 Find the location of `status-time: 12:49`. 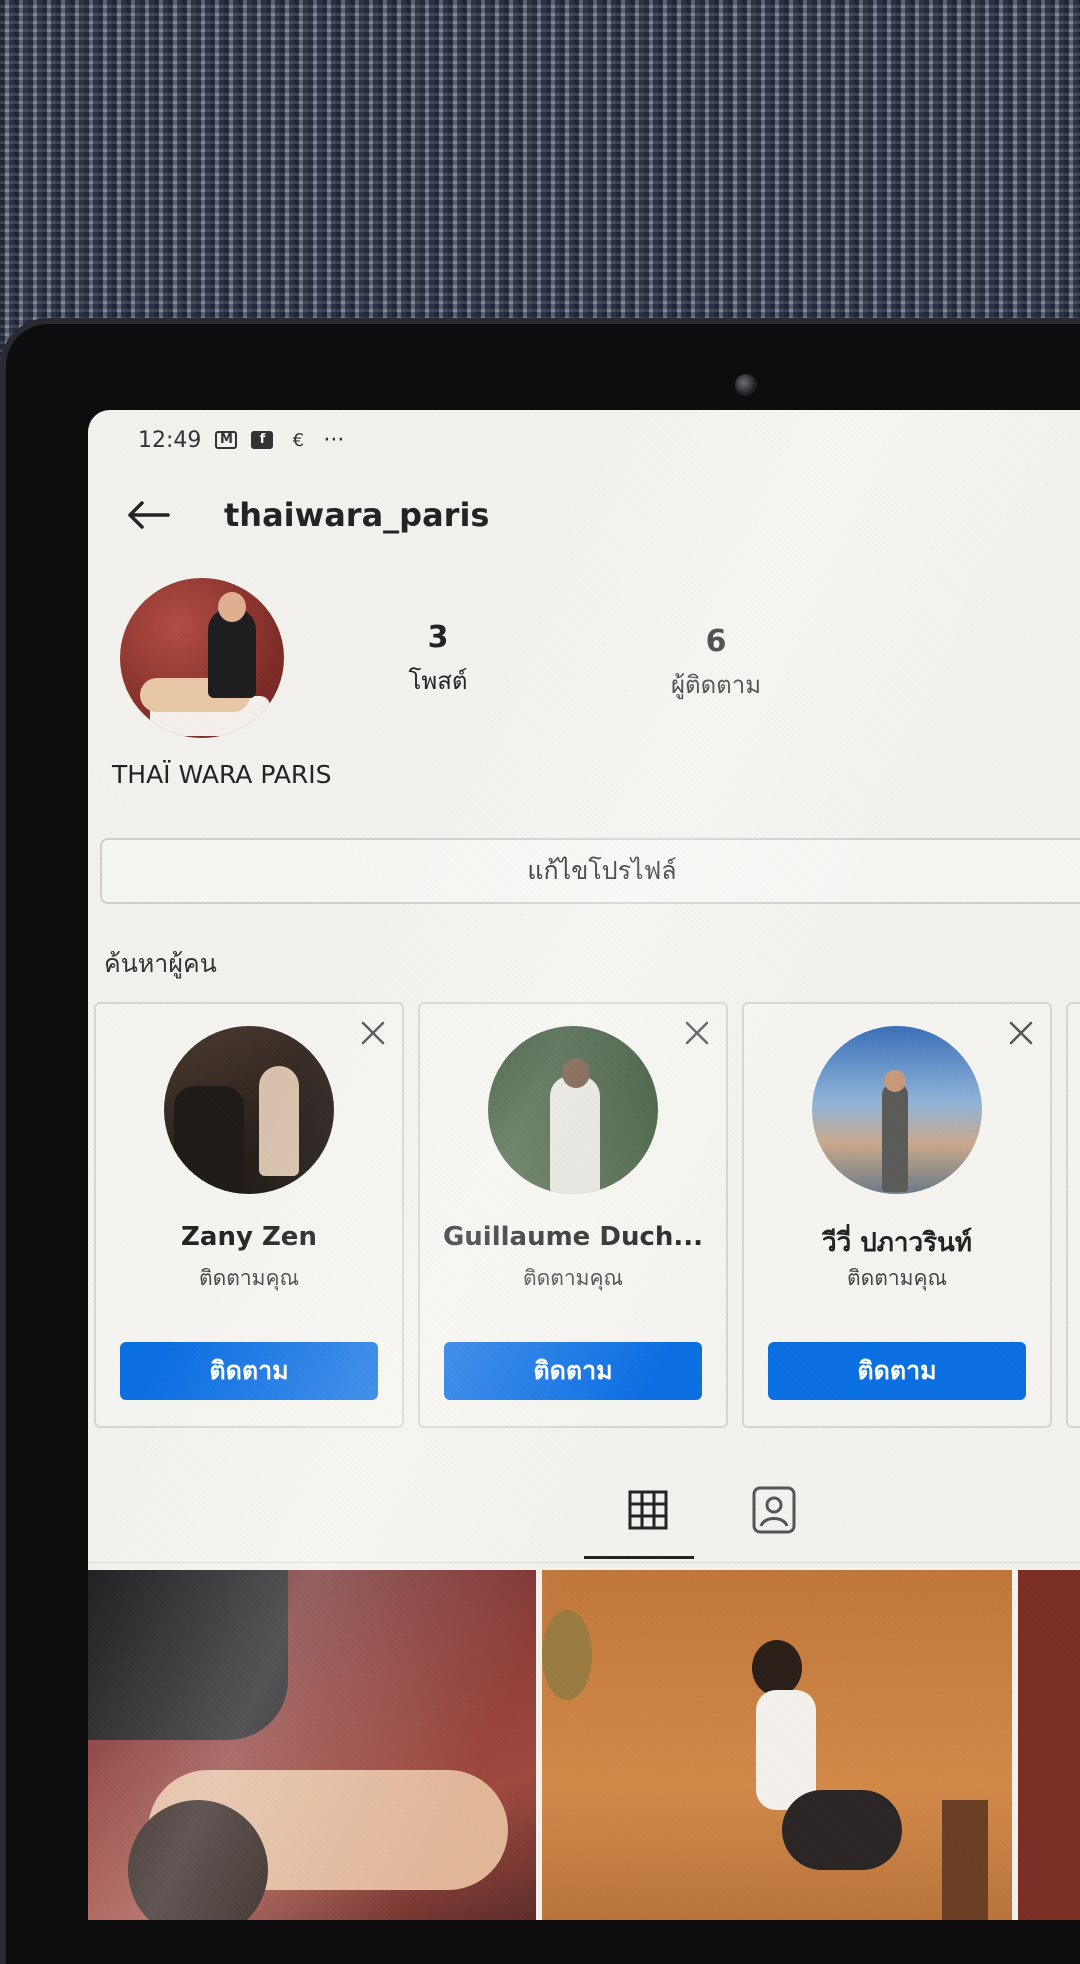

status-time: 12:49 is located at coordinates (170, 440).